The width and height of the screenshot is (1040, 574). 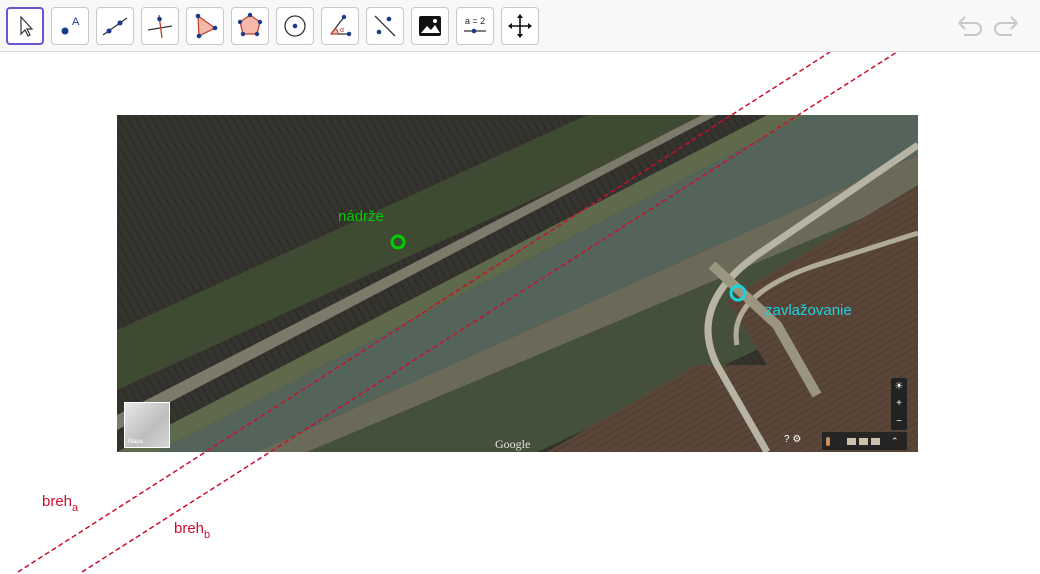 I want to click on reflect-about-line-icon, so click(x=385, y=26).